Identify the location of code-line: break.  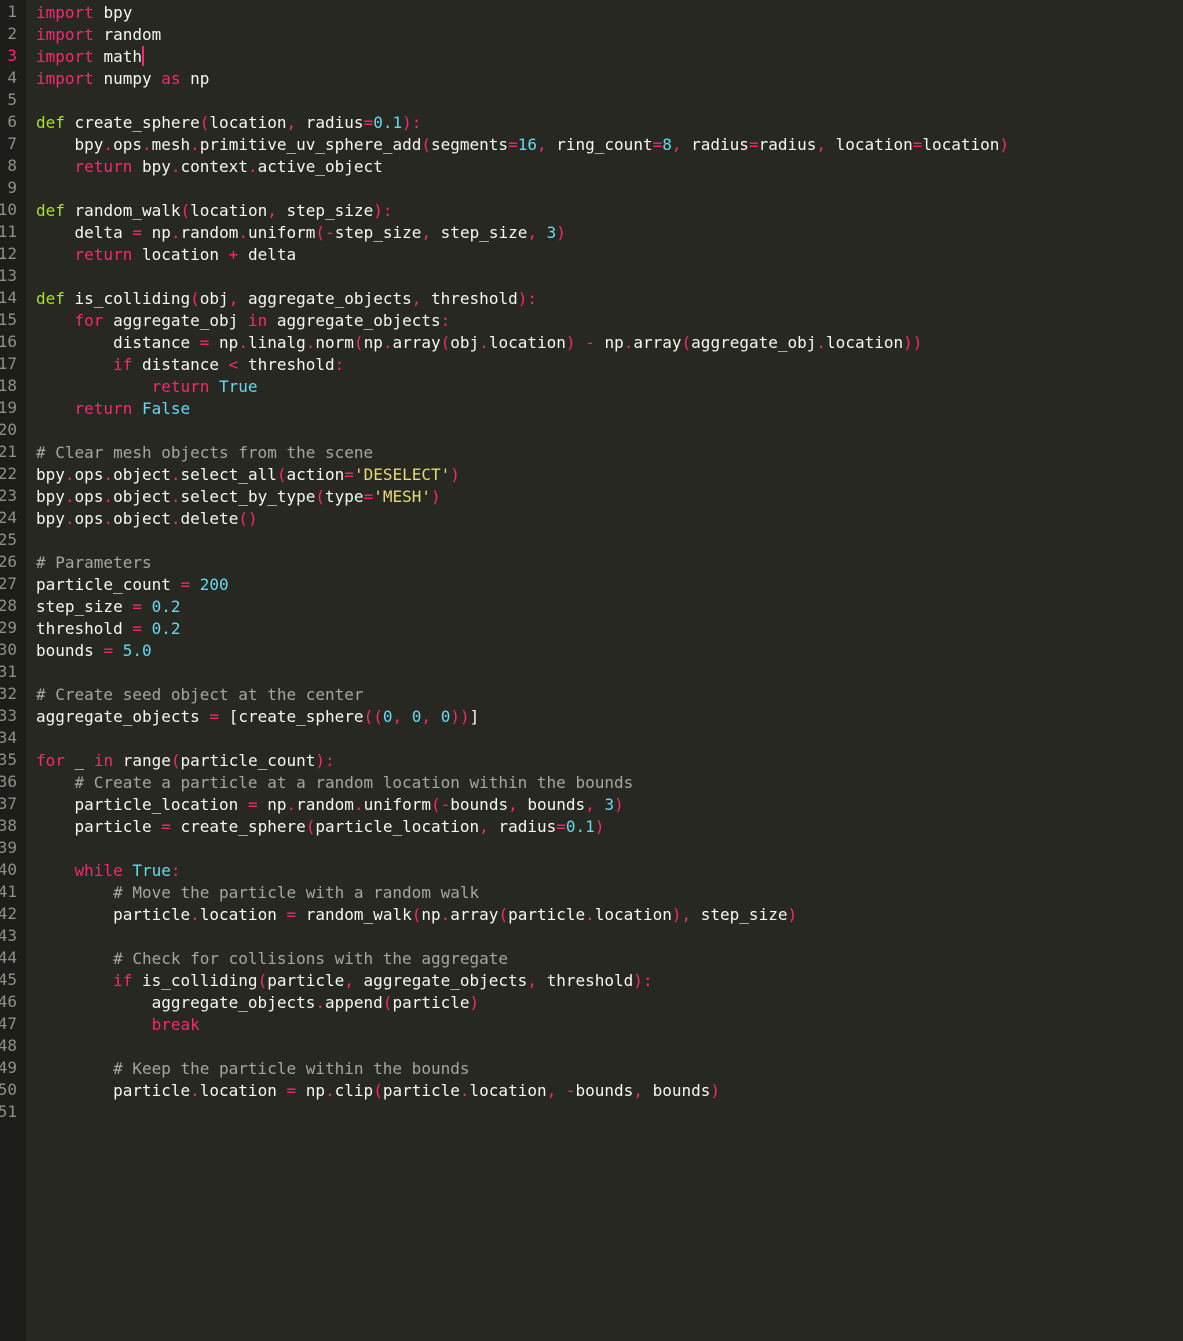
(118, 1025).